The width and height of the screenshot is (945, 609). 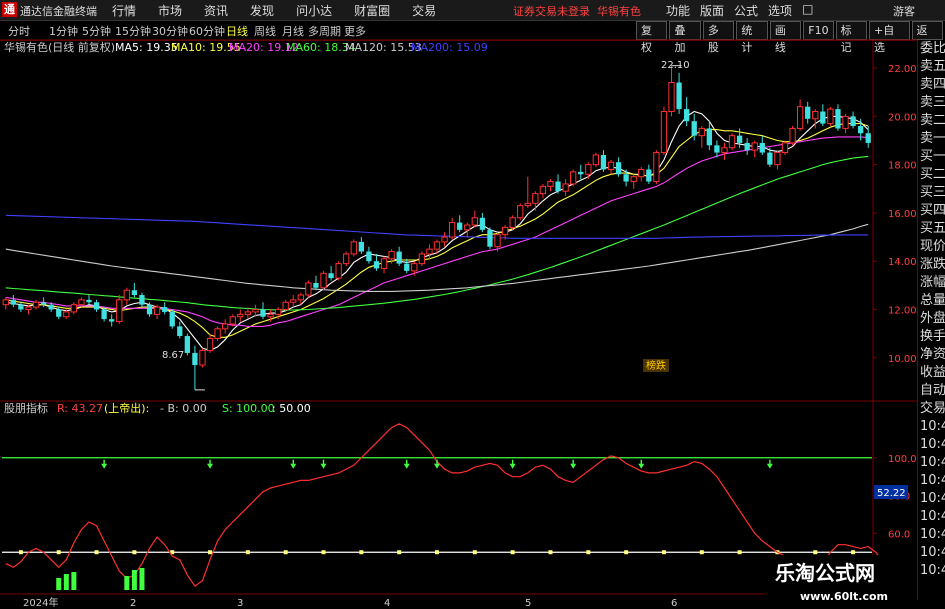 What do you see at coordinates (931, 247) in the screenshot?
I see `sidebar-item: 现价` at bounding box center [931, 247].